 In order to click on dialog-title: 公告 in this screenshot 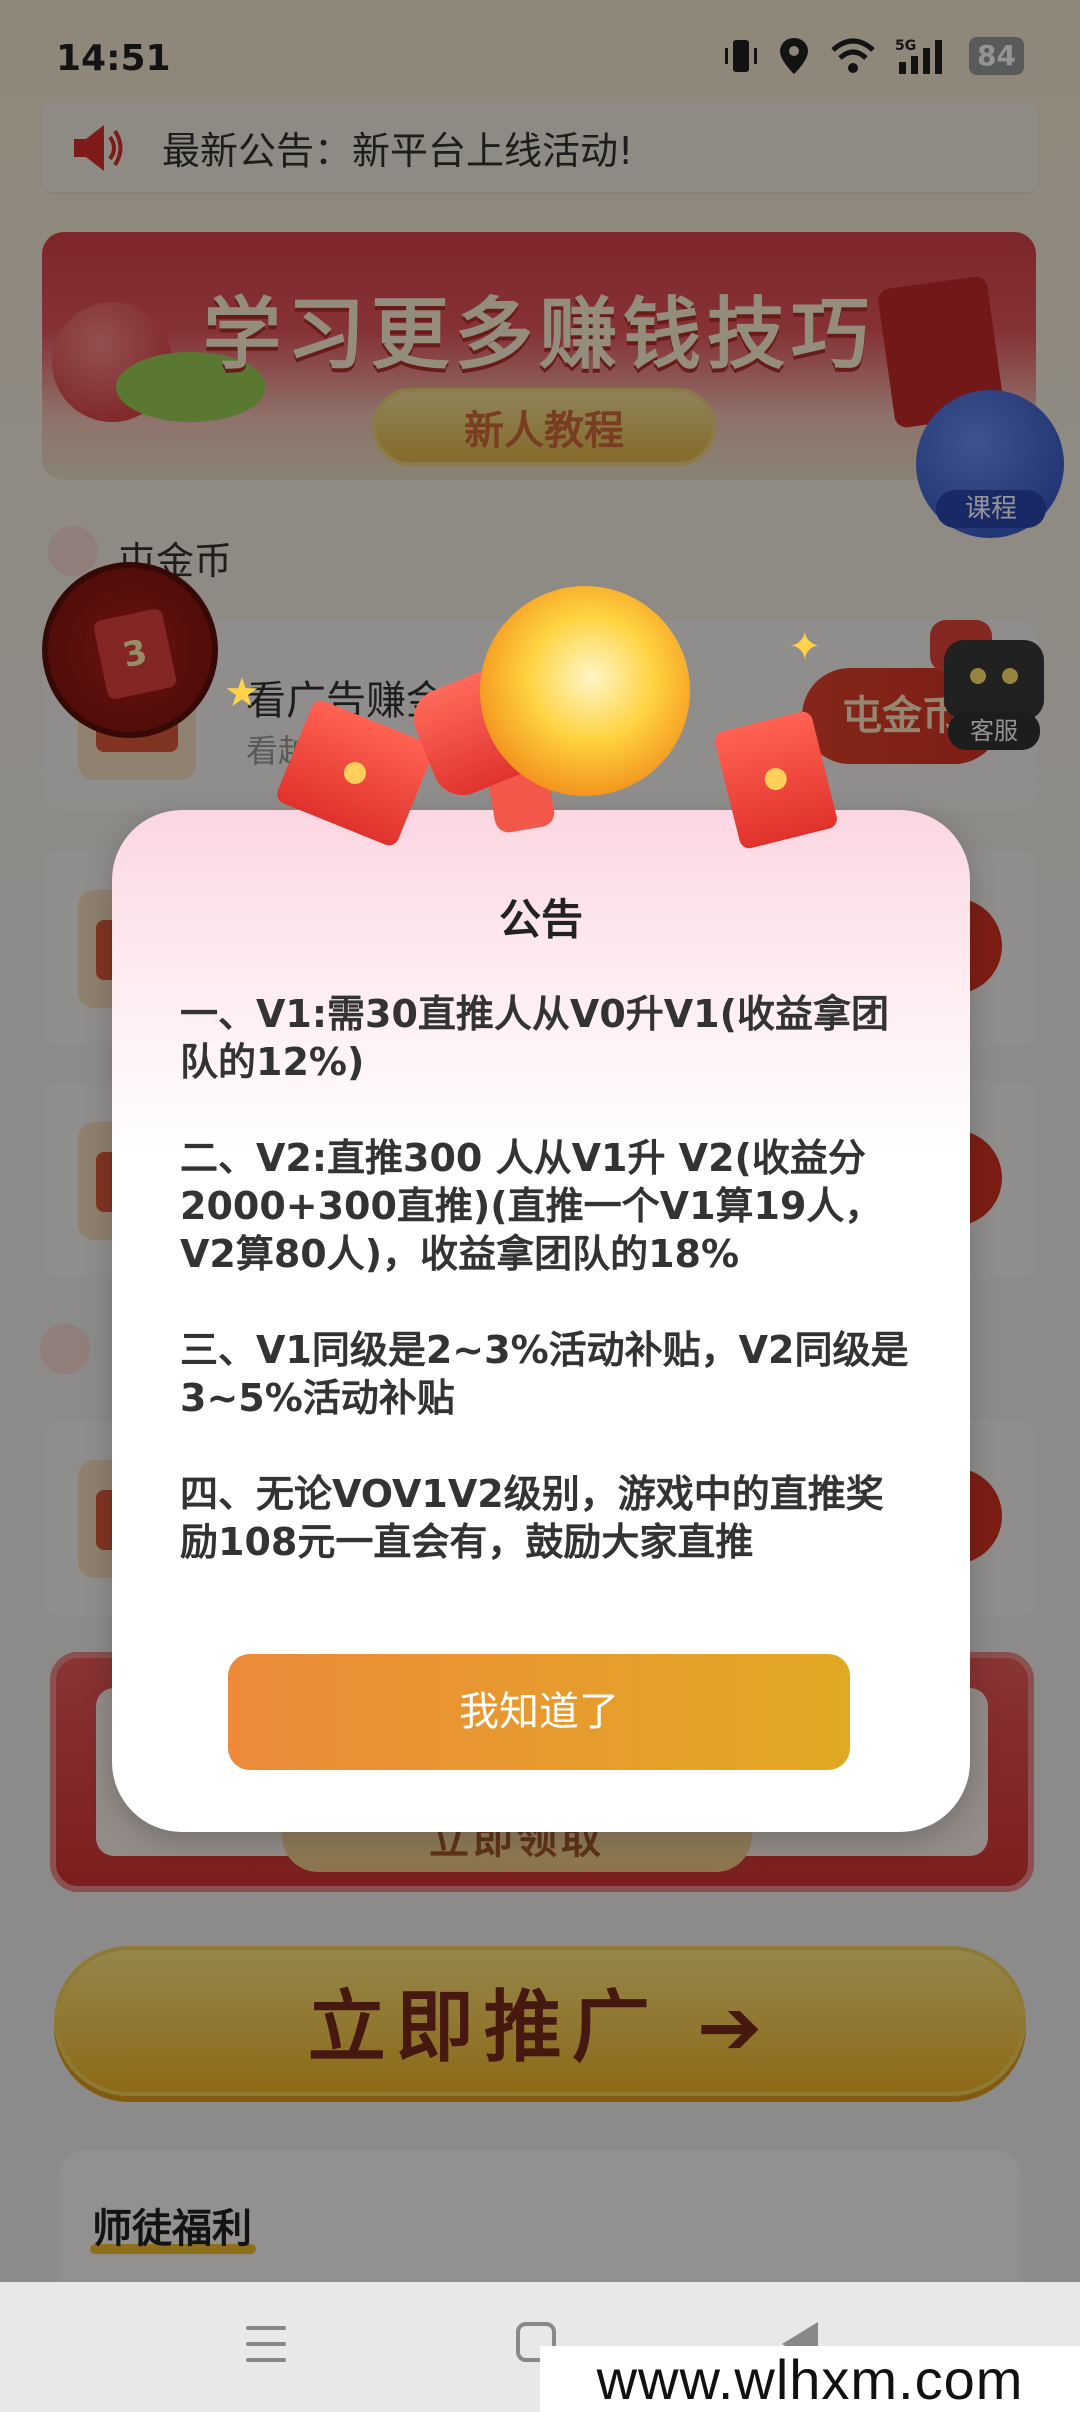, I will do `click(540, 919)`.